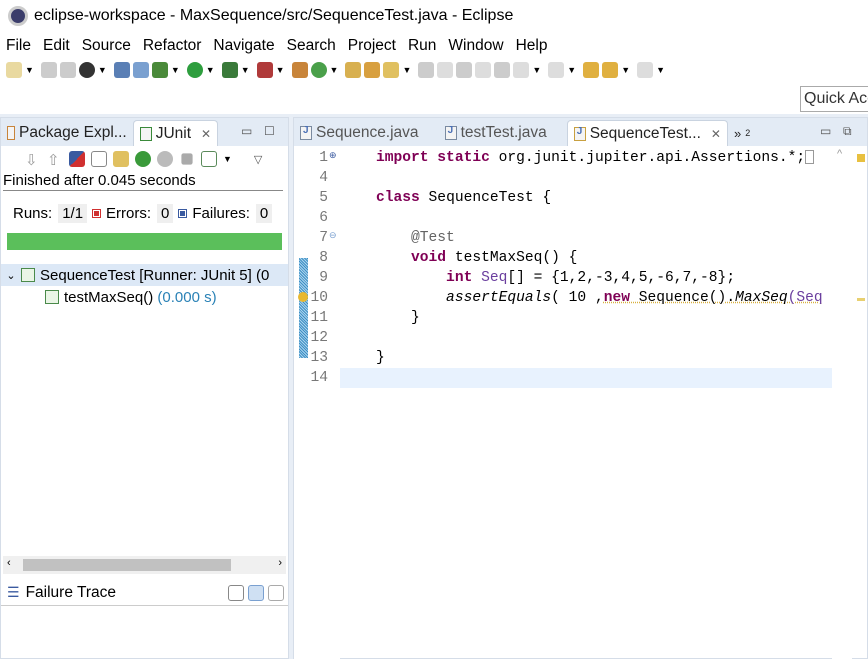  I want to click on menu-project: Project, so click(372, 46).